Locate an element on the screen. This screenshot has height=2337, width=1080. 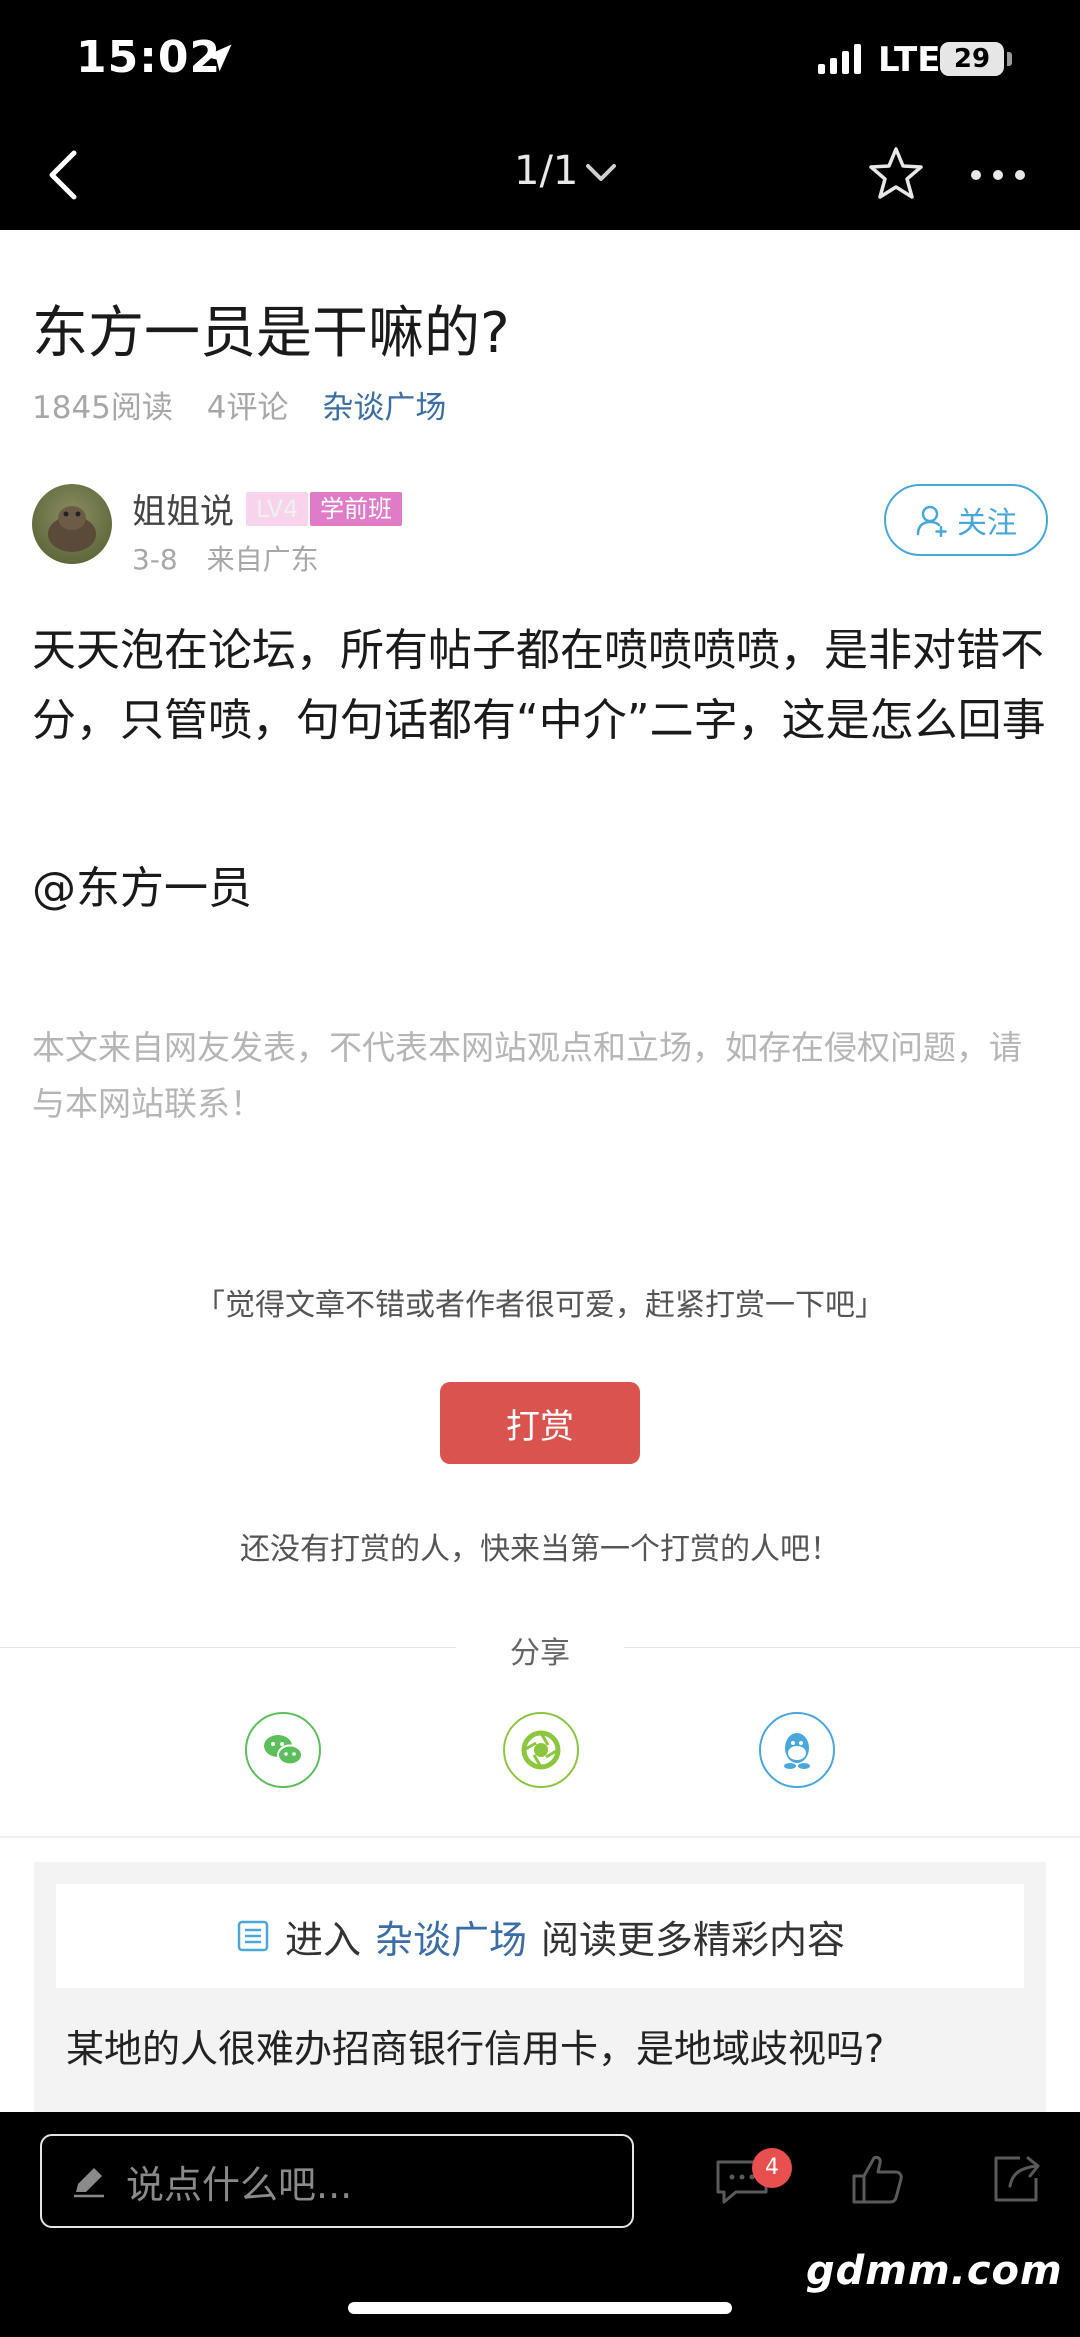
wechat-share-button is located at coordinates (283, 1750).